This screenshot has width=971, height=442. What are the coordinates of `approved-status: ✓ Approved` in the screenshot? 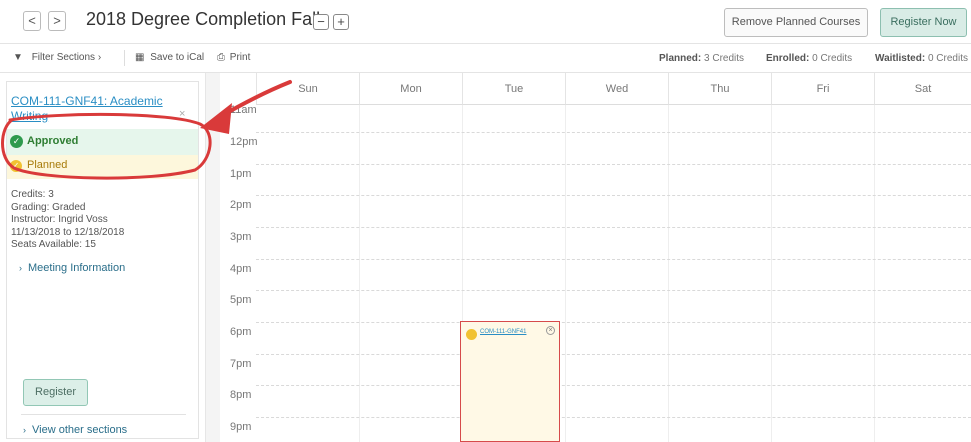 It's located at (102, 142).